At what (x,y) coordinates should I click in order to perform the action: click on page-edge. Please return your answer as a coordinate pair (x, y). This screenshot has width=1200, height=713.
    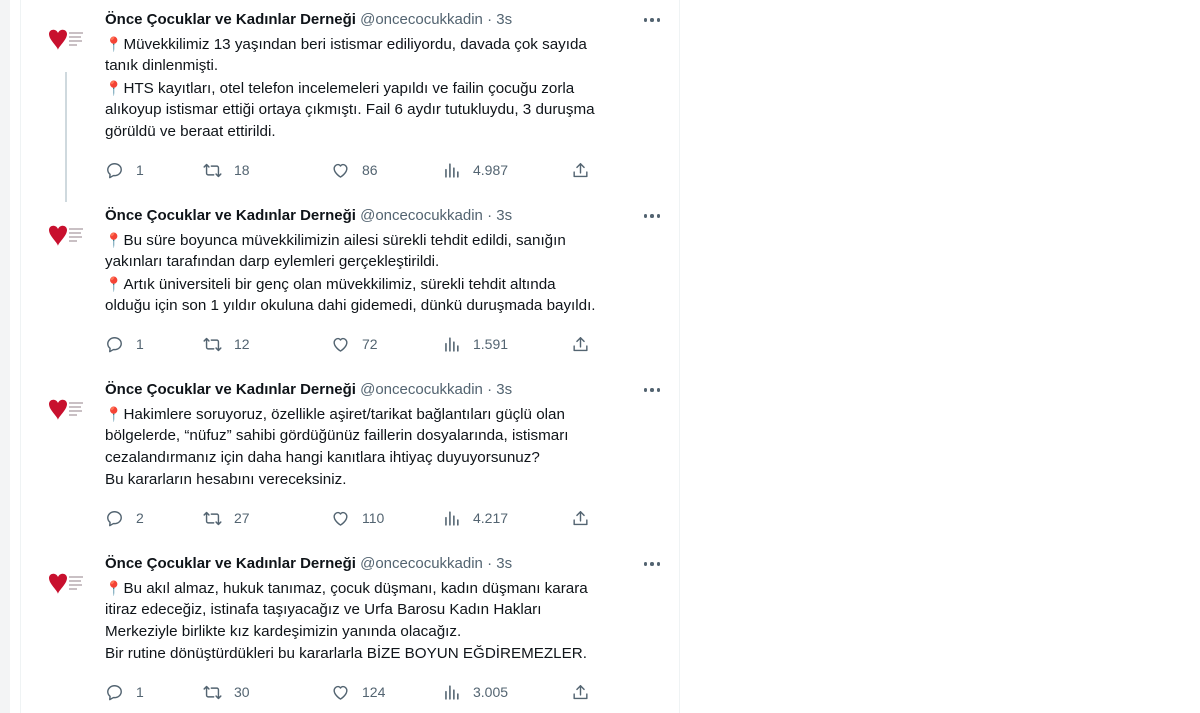
    Looking at the image, I should click on (5, 356).